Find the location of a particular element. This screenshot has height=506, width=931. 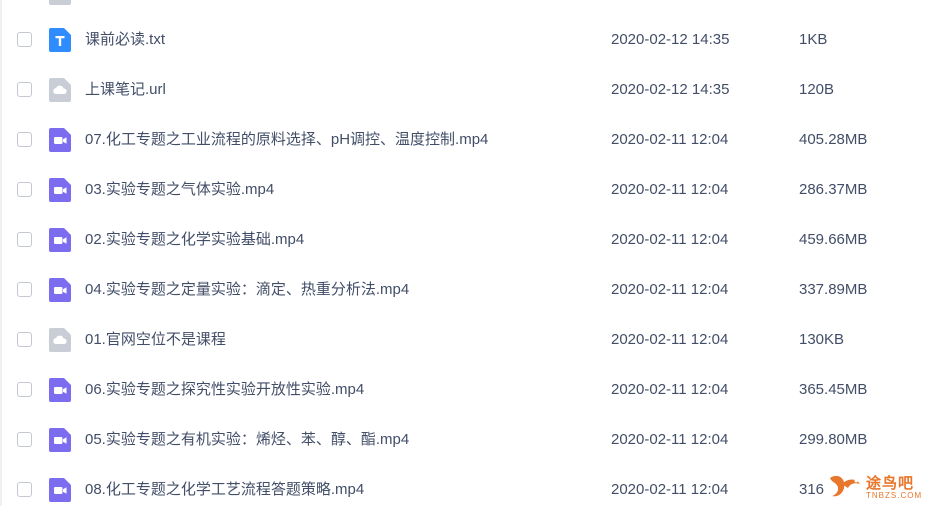

file-size: 1KB is located at coordinates (813, 39).